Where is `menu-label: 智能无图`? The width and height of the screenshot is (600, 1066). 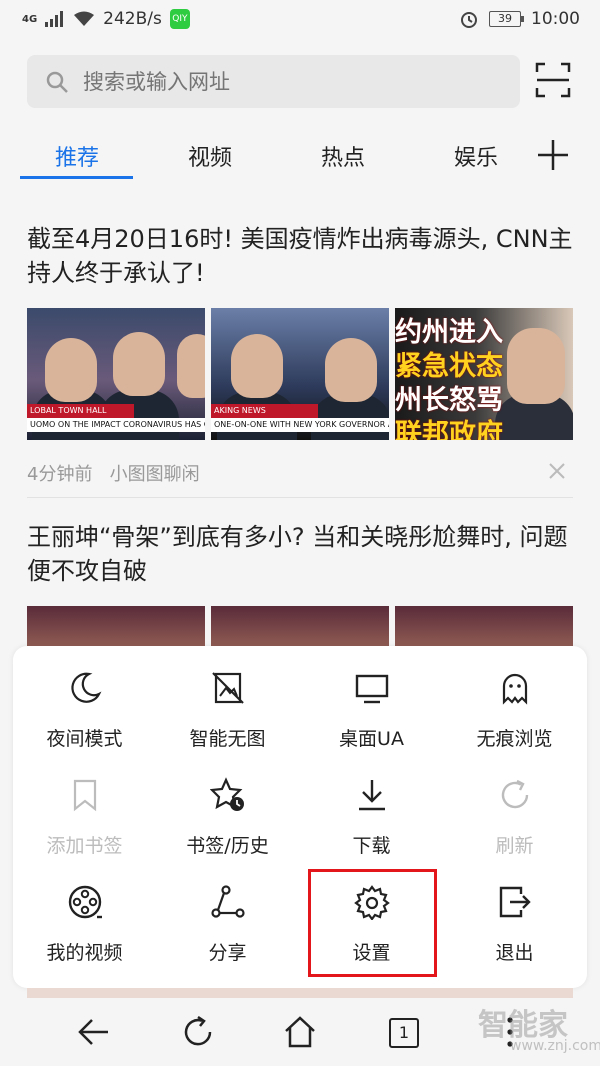
menu-label: 智能无图 is located at coordinates (227, 739).